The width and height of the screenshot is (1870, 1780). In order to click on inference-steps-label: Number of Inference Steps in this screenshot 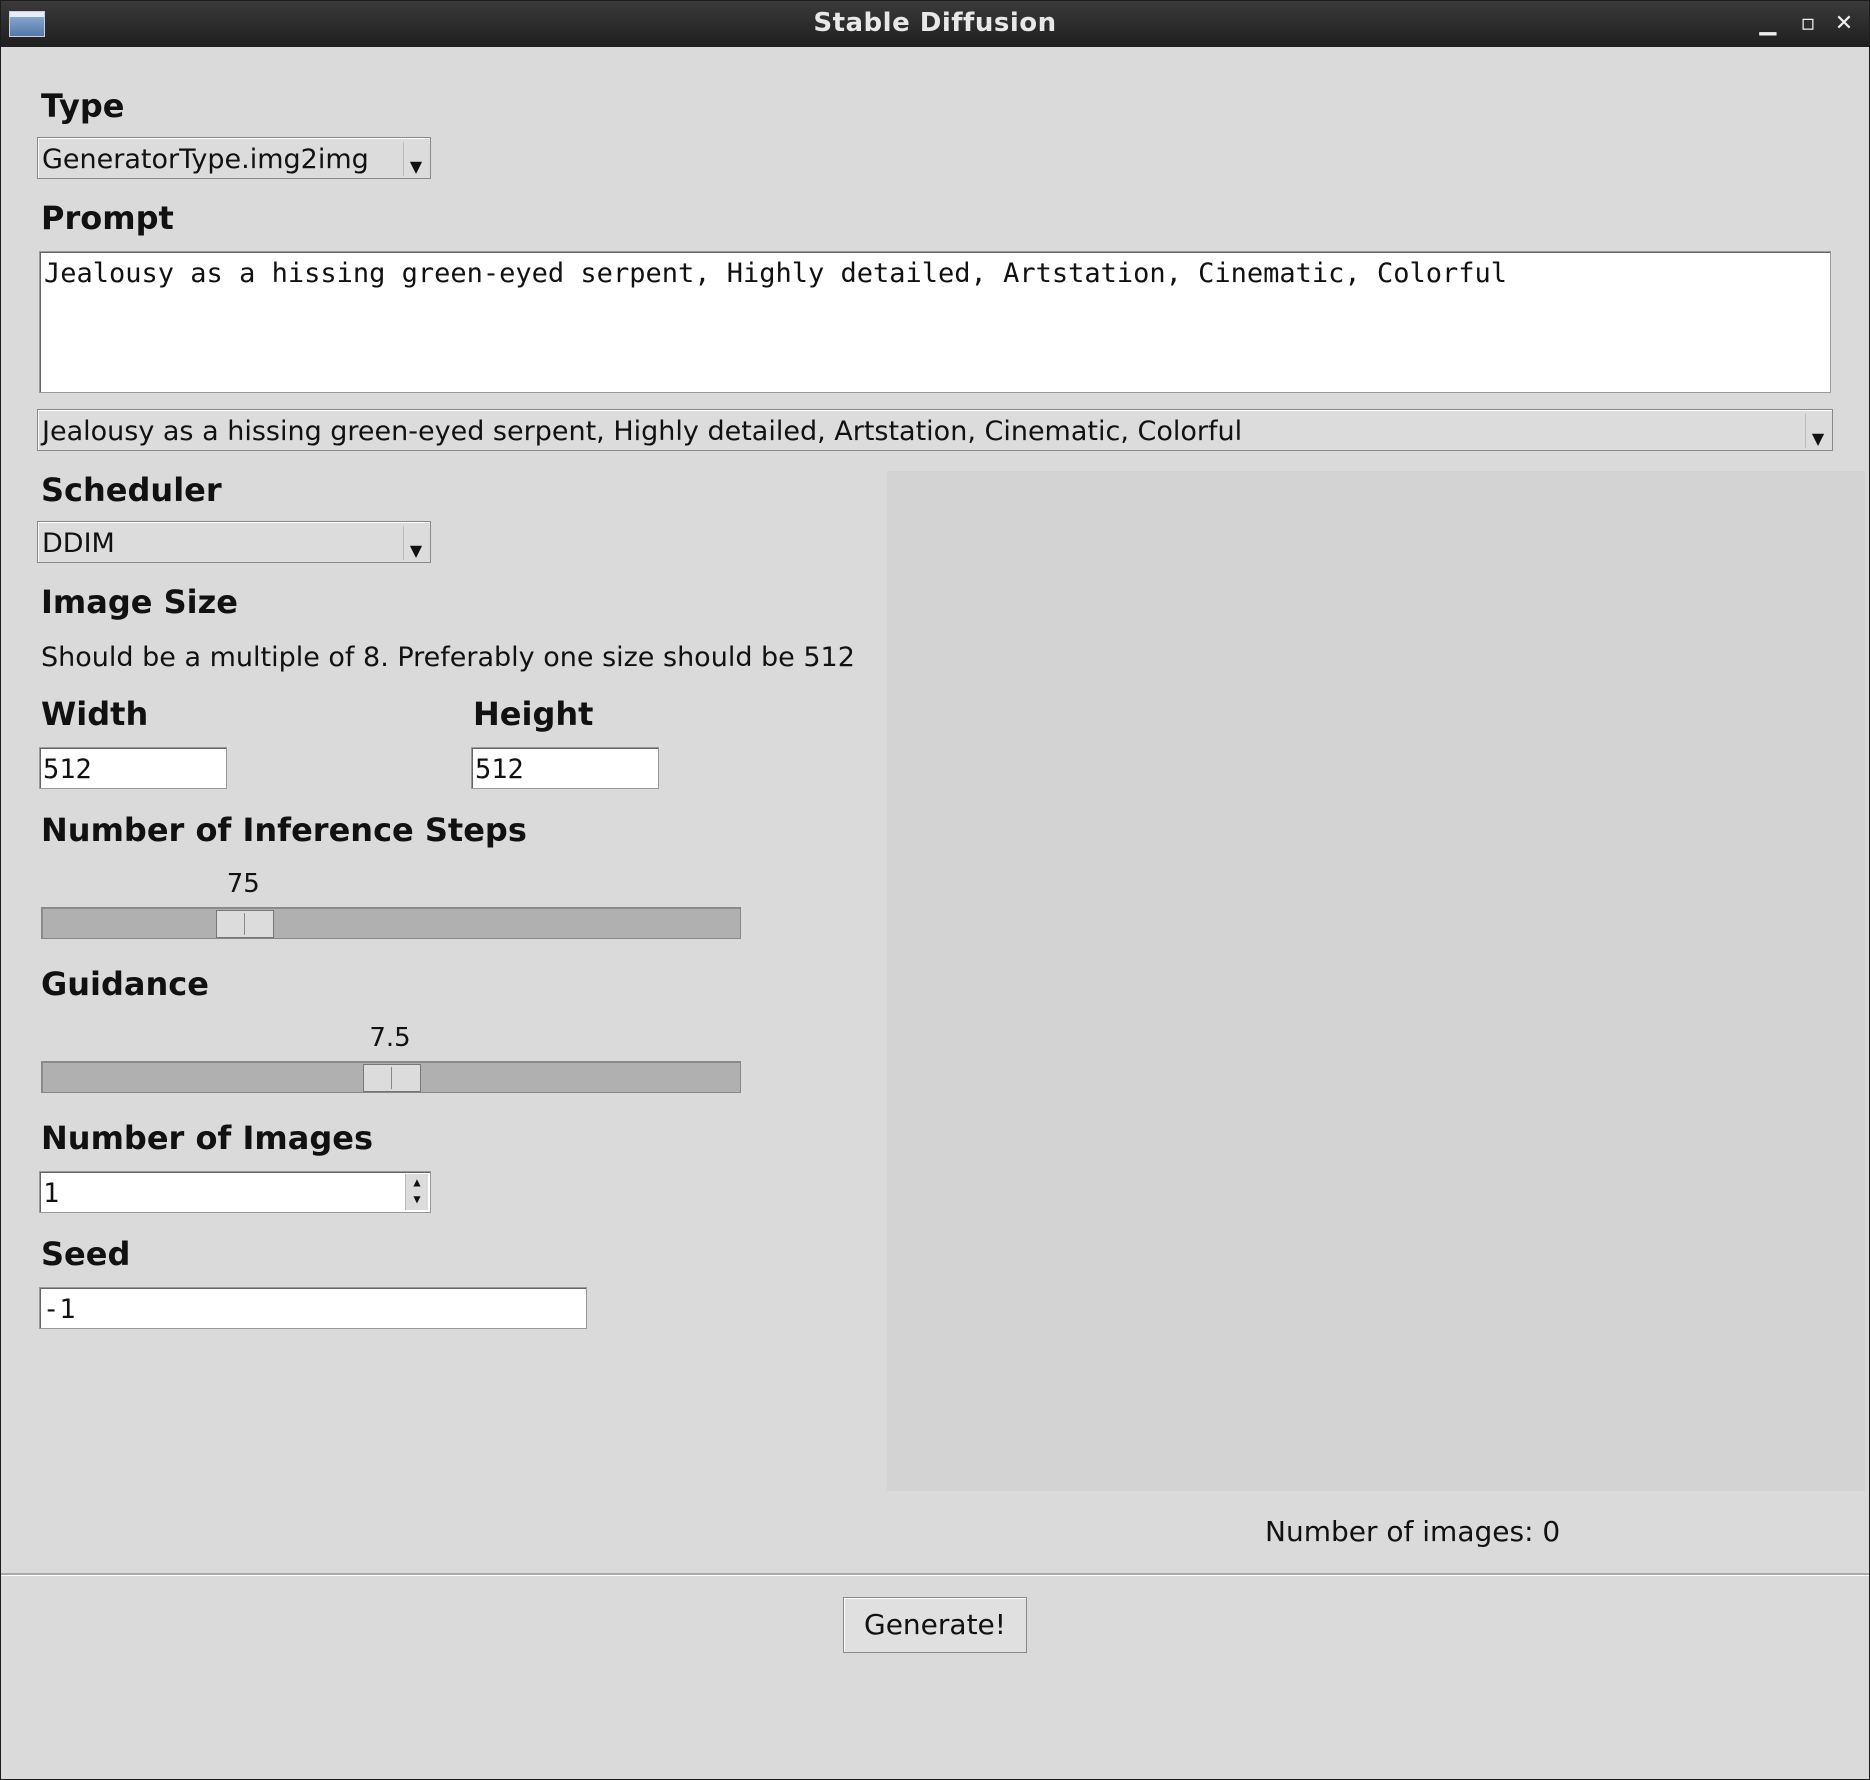, I will do `click(284, 830)`.